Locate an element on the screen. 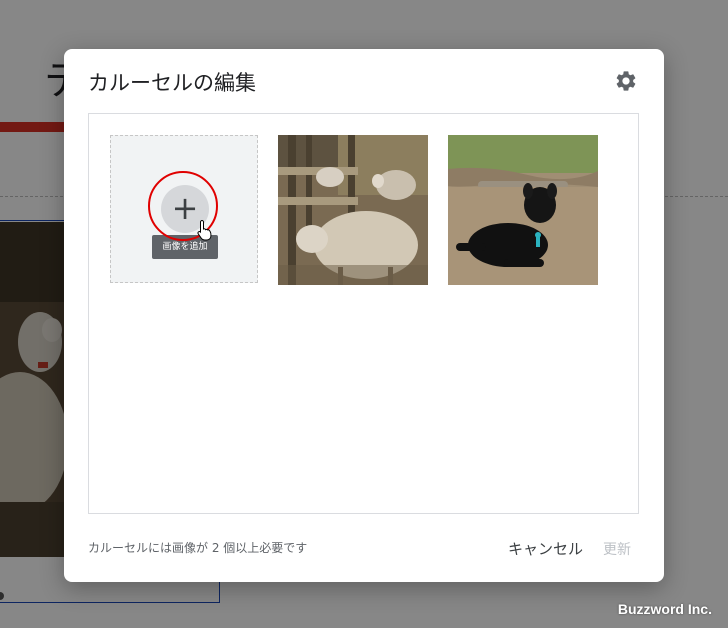 The height and width of the screenshot is (628, 728). dialog-title: カルーセルの編集 is located at coordinates (172, 83).